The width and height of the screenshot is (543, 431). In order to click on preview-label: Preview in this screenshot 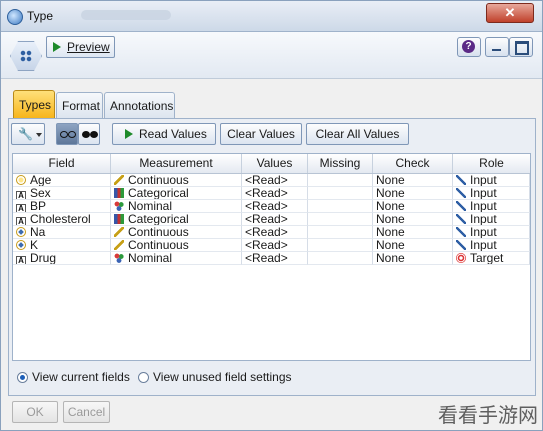, I will do `click(88, 47)`.